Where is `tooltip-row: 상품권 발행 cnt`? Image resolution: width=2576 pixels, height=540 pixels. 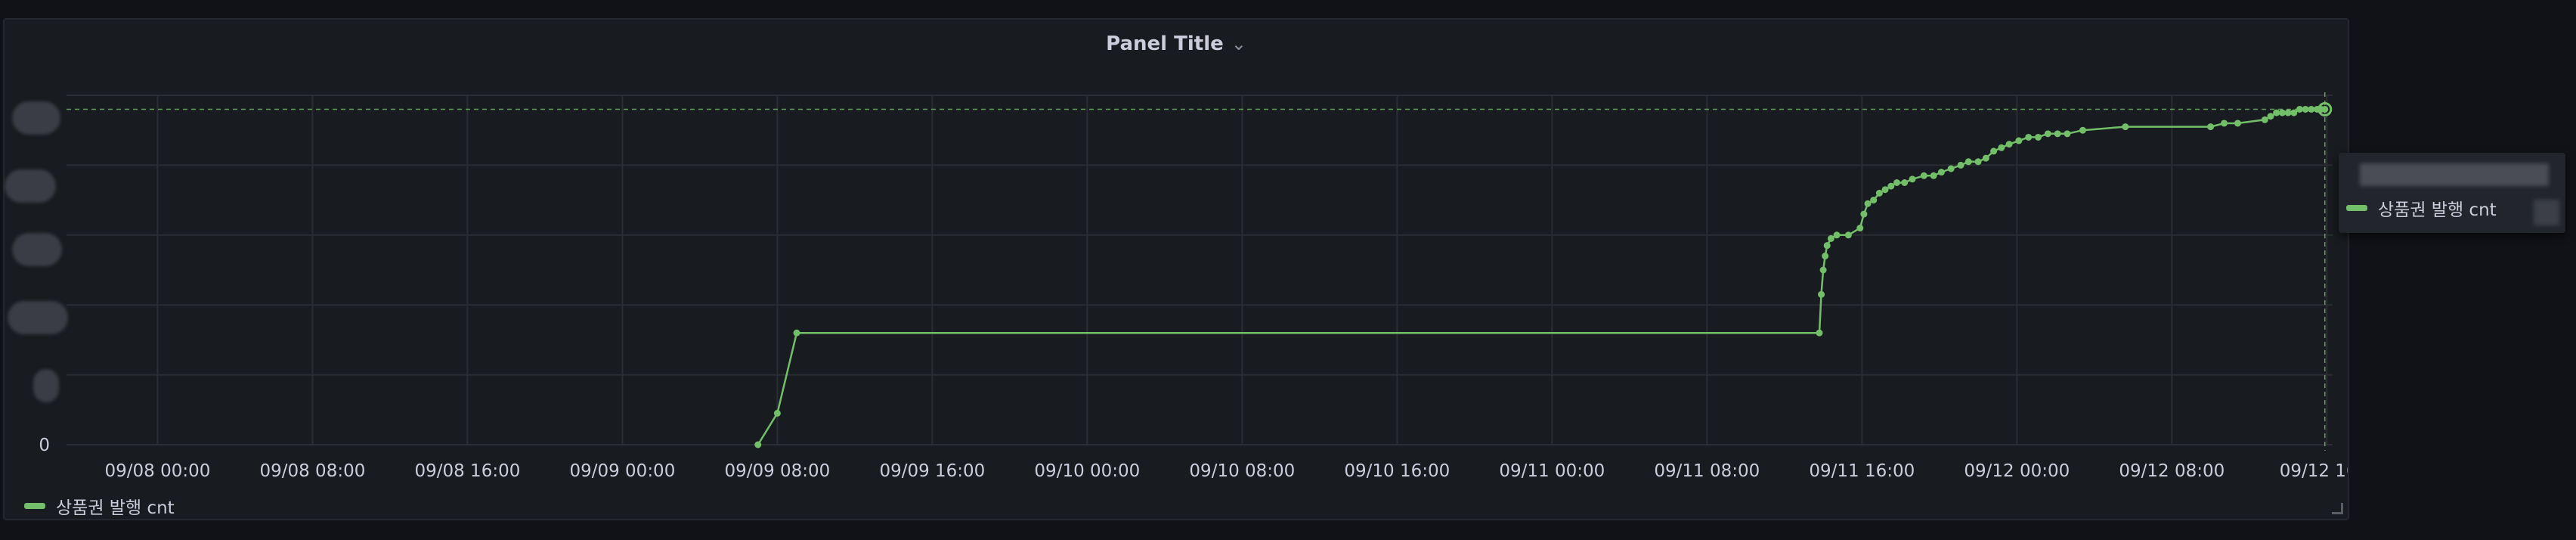 tooltip-row: 상품권 발행 cnt is located at coordinates (2421, 208).